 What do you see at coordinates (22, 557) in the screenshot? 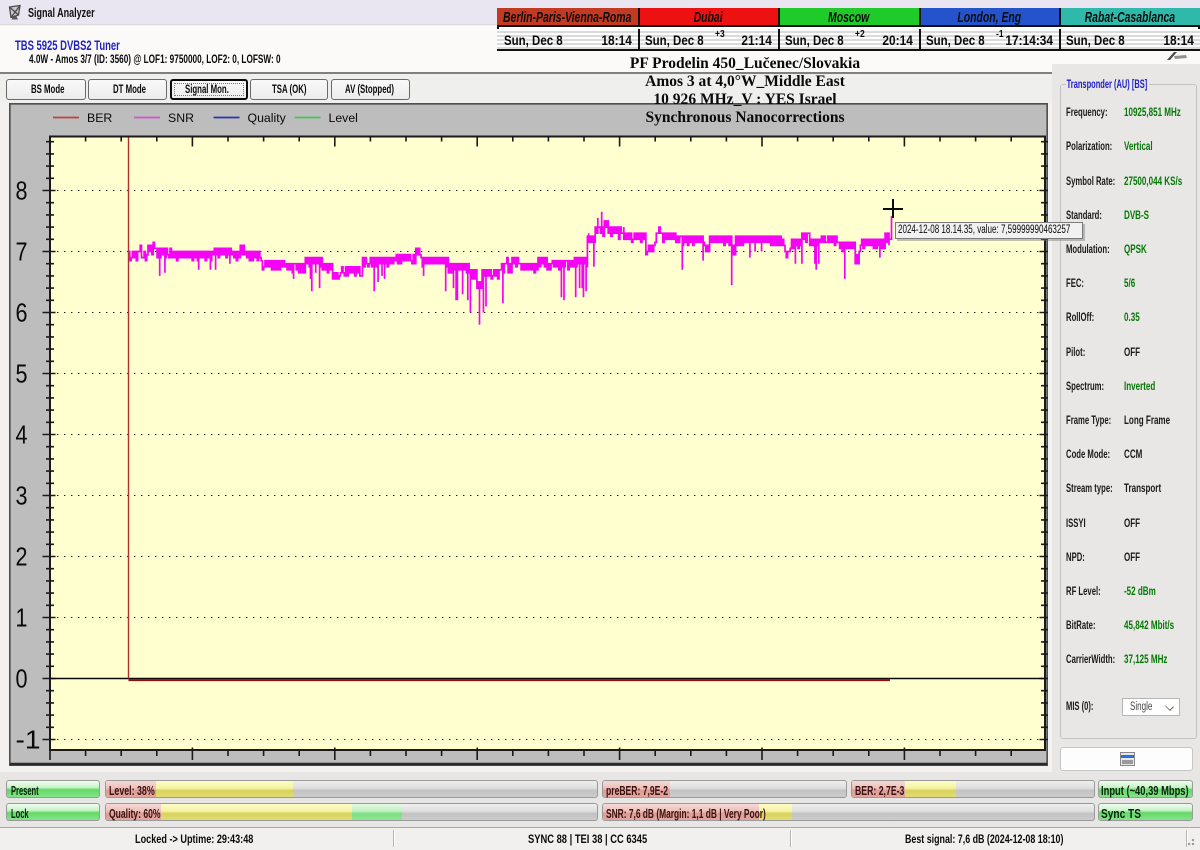
I see `svg-text: 2` at bounding box center [22, 557].